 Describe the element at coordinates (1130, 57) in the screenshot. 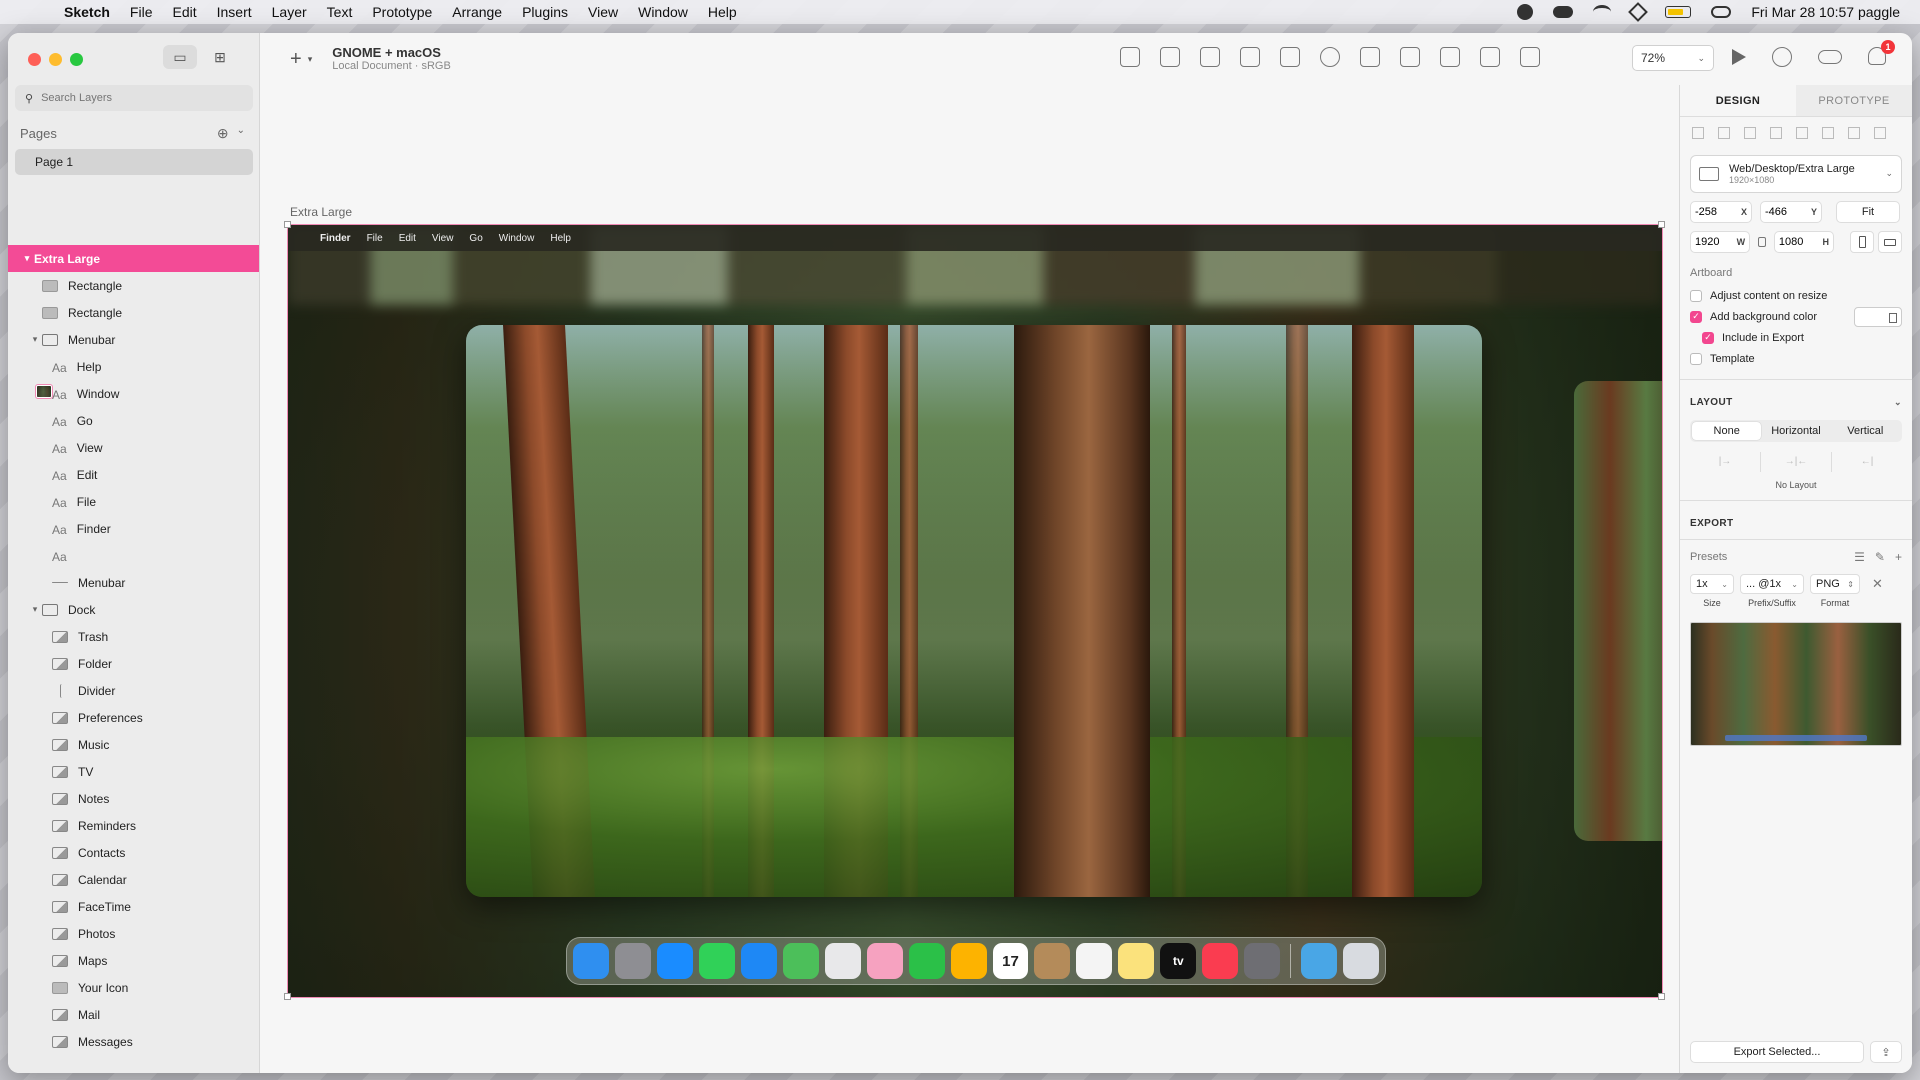

I see `create-symbol-icon` at that location.